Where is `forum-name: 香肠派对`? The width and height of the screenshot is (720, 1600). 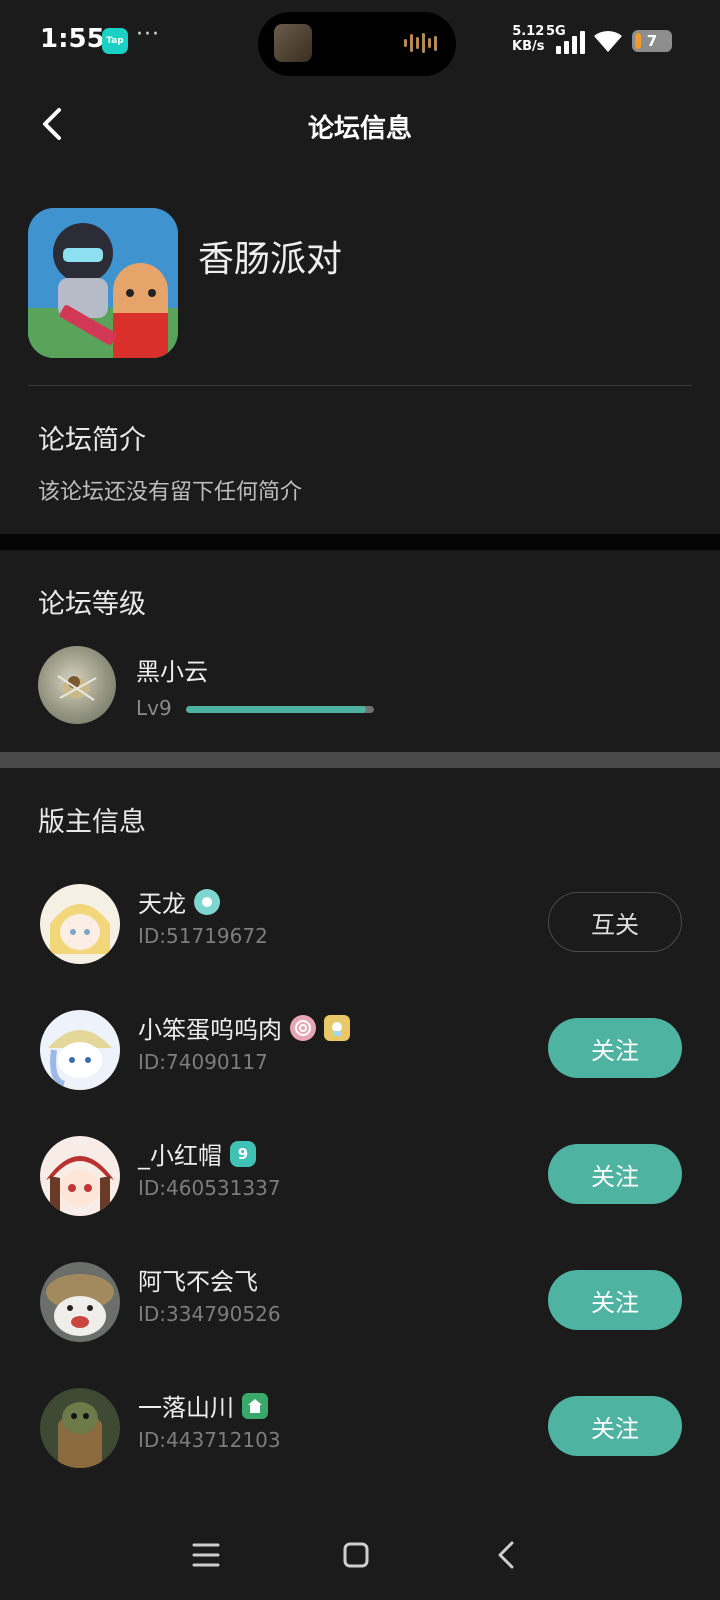
forum-name: 香肠派对 is located at coordinates (270, 259).